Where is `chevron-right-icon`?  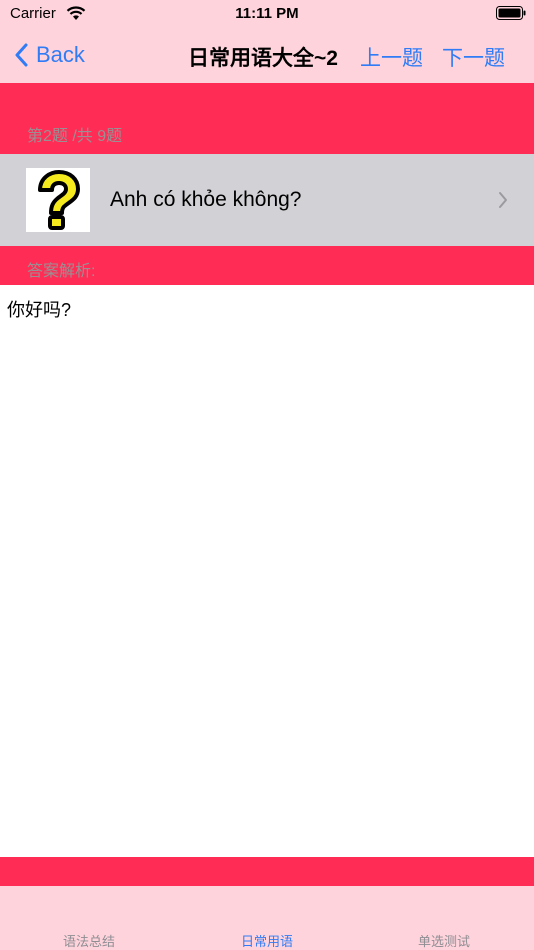
chevron-right-icon is located at coordinates (503, 200).